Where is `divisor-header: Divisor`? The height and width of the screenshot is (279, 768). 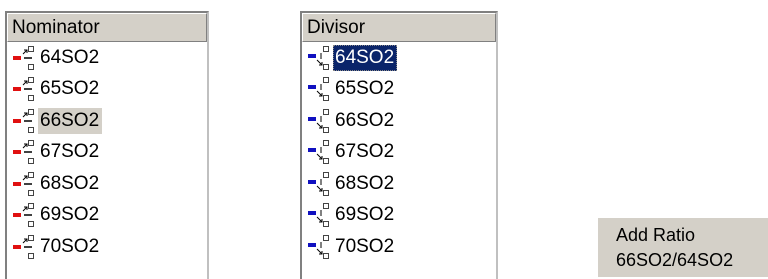
divisor-header: Divisor is located at coordinates (399, 27).